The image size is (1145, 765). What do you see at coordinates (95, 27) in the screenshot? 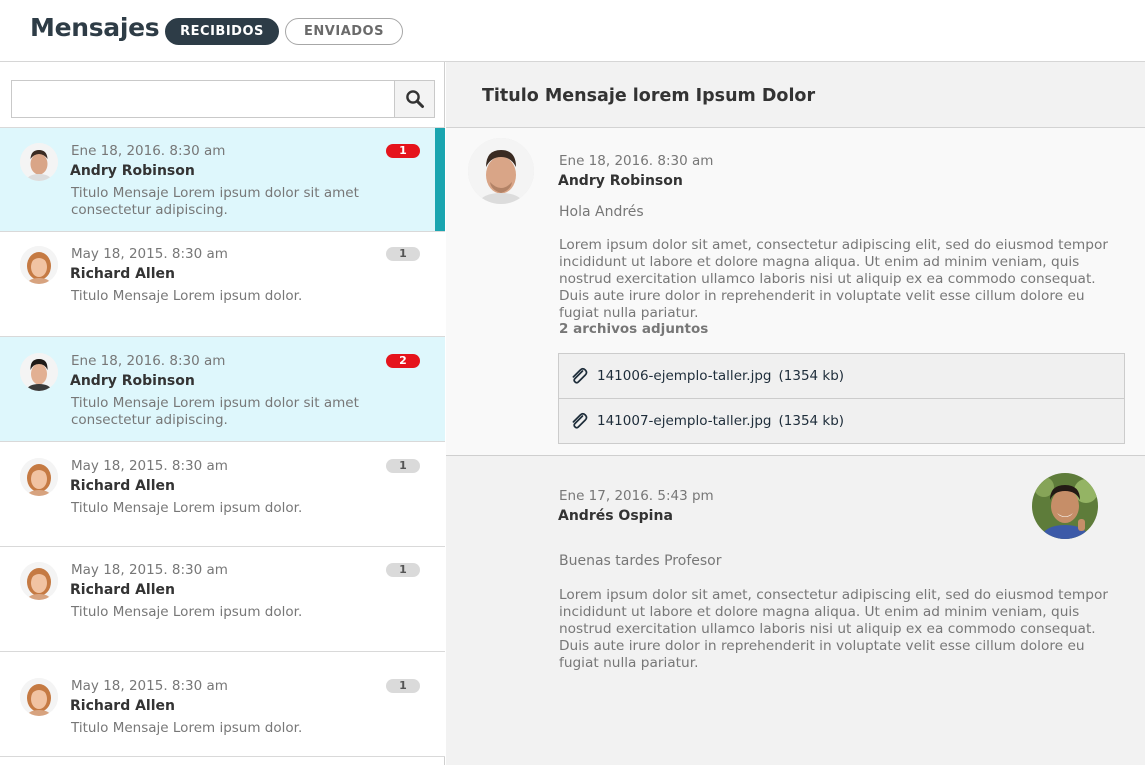
I see `page-title: Mensajes` at bounding box center [95, 27].